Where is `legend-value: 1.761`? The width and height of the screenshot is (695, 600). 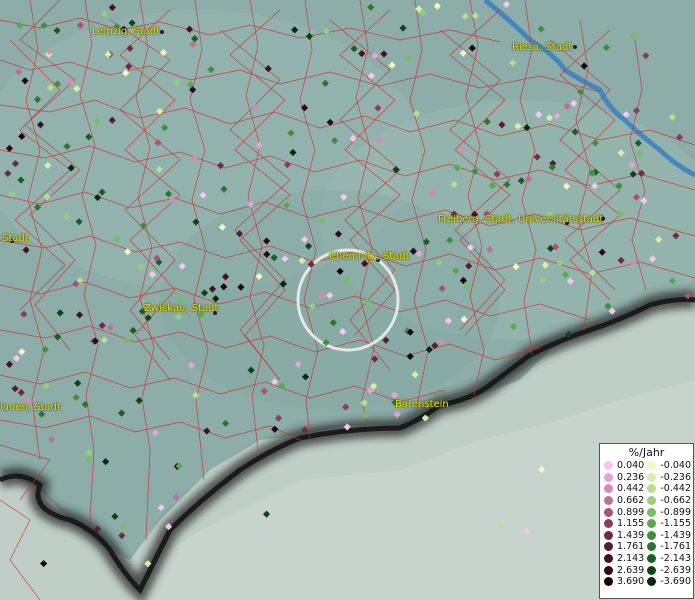 legend-value: 1.761 is located at coordinates (631, 547).